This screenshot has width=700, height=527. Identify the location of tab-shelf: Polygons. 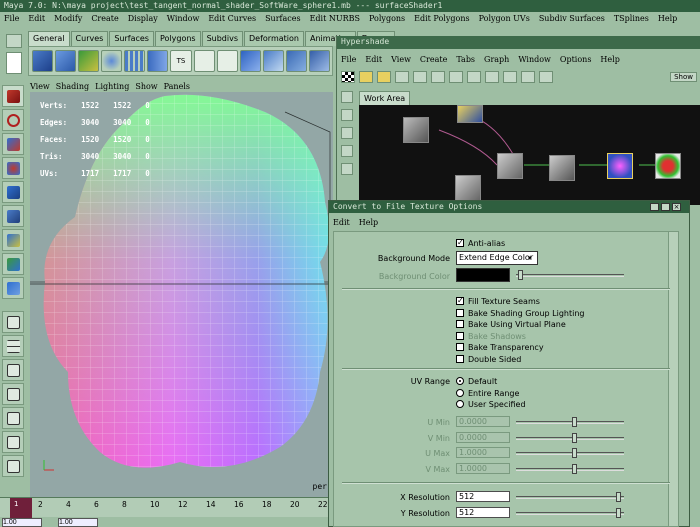
(177, 38).